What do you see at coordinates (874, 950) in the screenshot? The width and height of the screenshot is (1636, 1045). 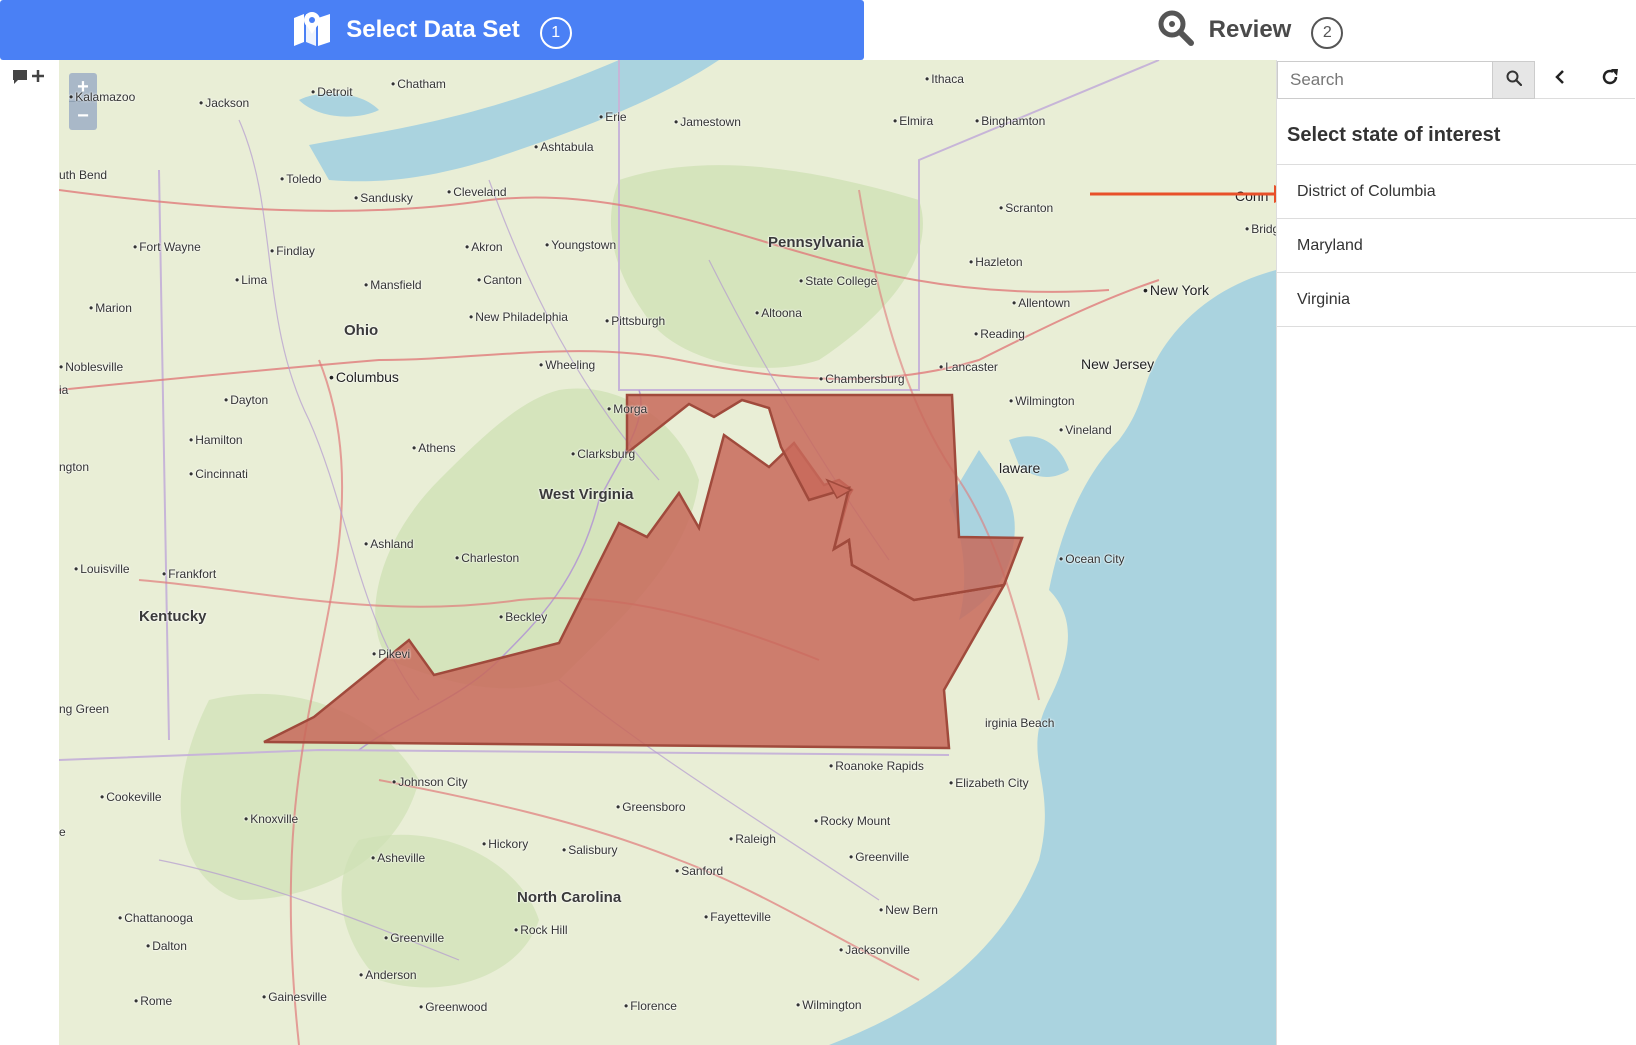 I see `map-label: Jacksonville` at bounding box center [874, 950].